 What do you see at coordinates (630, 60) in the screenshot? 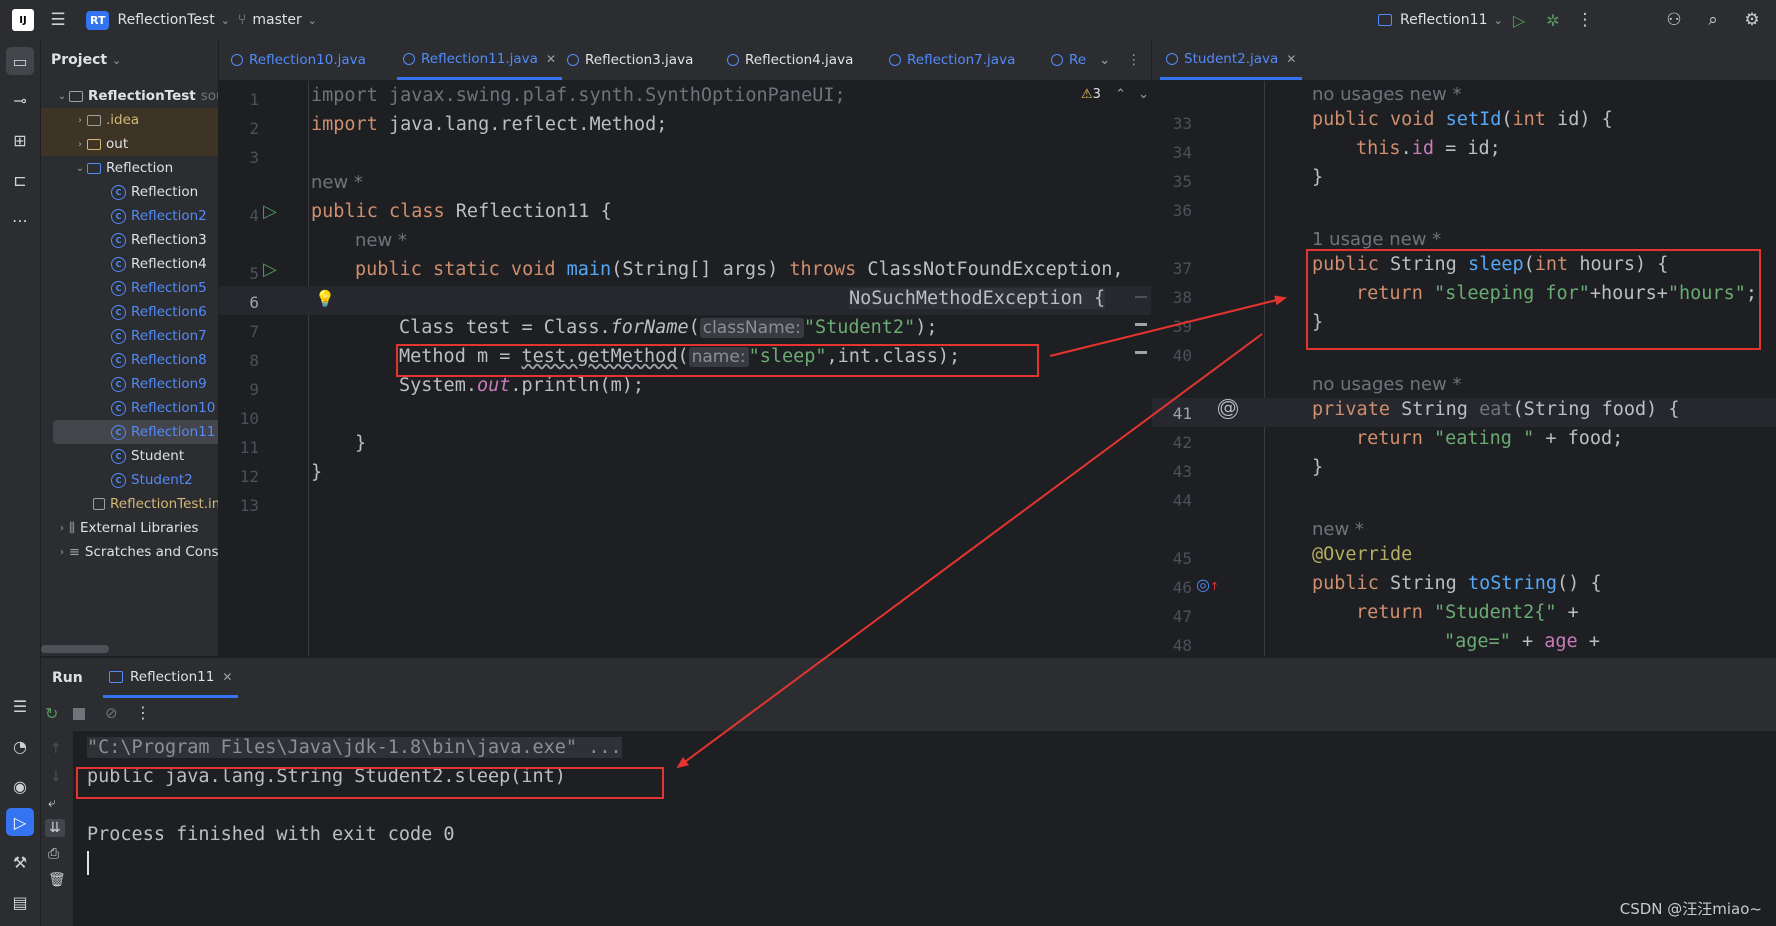
I see `tab-reflection3: Reflection3.java` at bounding box center [630, 60].